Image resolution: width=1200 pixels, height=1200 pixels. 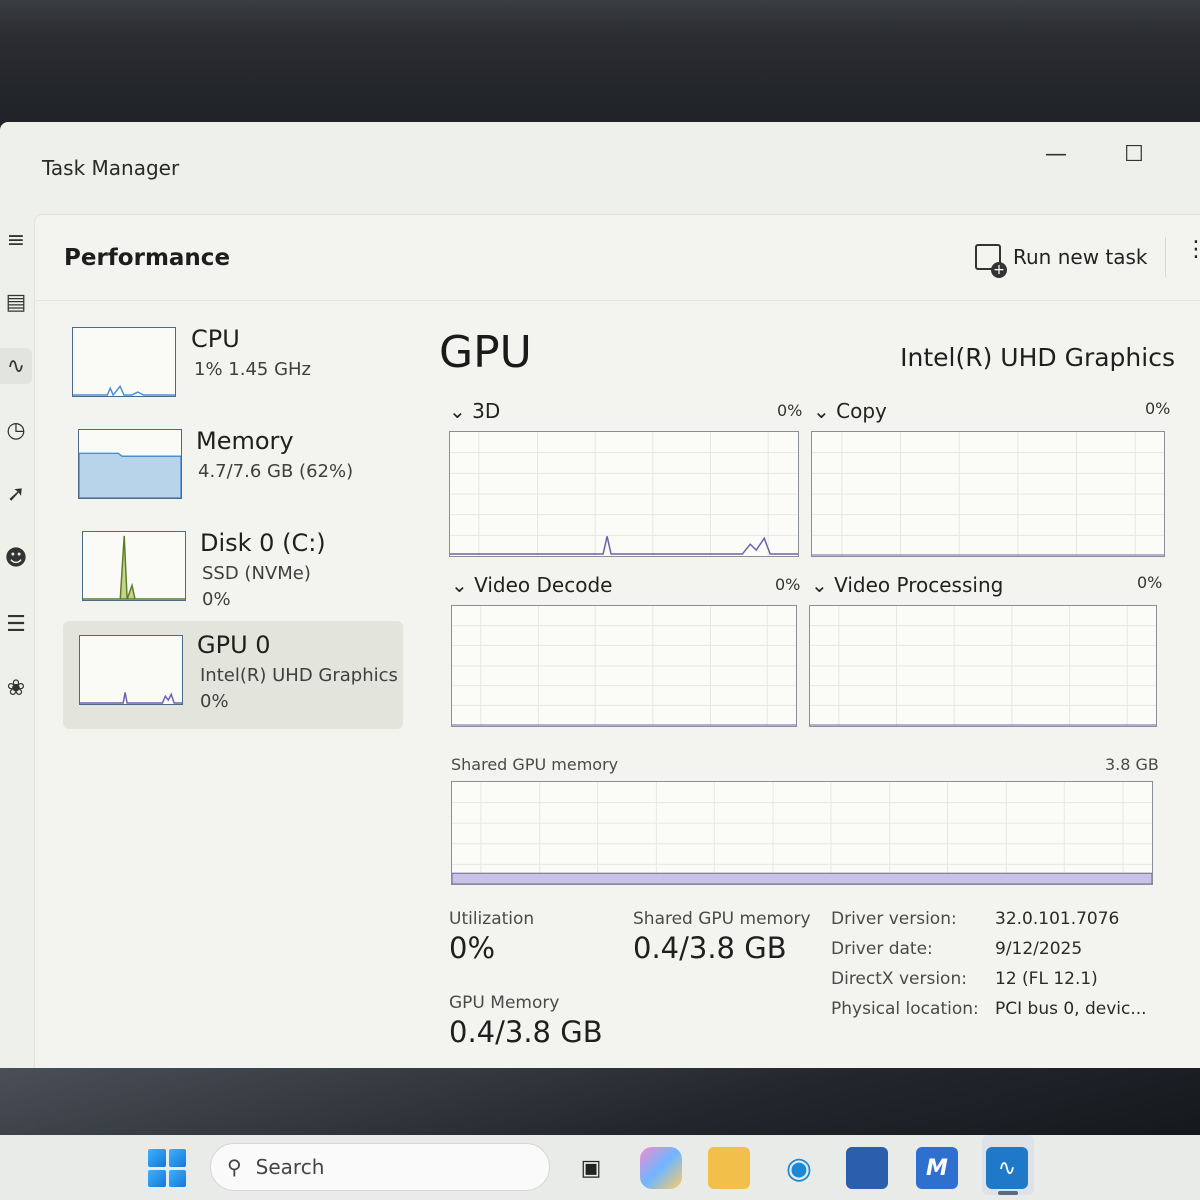 I want to click on device-item-cpu: CPU 1% 1.45 GHz, so click(x=233, y=369).